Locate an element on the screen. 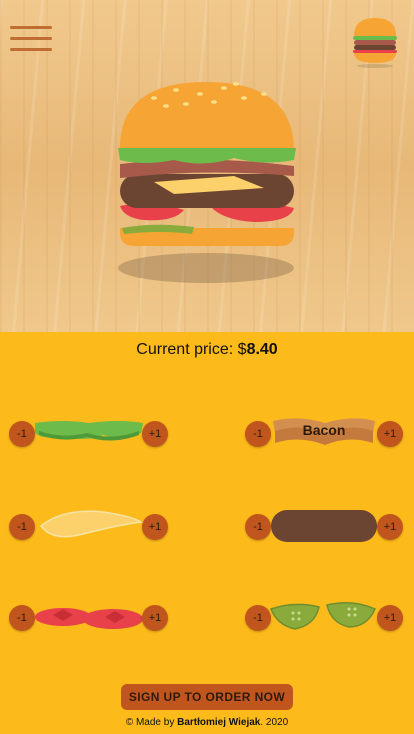 The image size is (414, 734). ingredient-bacon: -1 Bacon +1 is located at coordinates (325, 433).